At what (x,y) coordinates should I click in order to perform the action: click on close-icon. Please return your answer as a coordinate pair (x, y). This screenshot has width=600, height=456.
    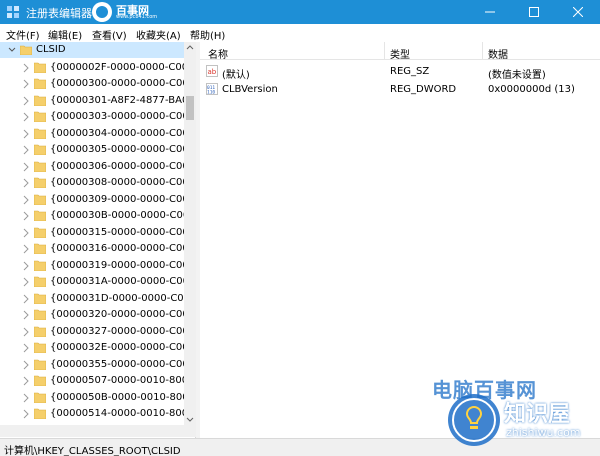
    Looking at the image, I should click on (578, 12).